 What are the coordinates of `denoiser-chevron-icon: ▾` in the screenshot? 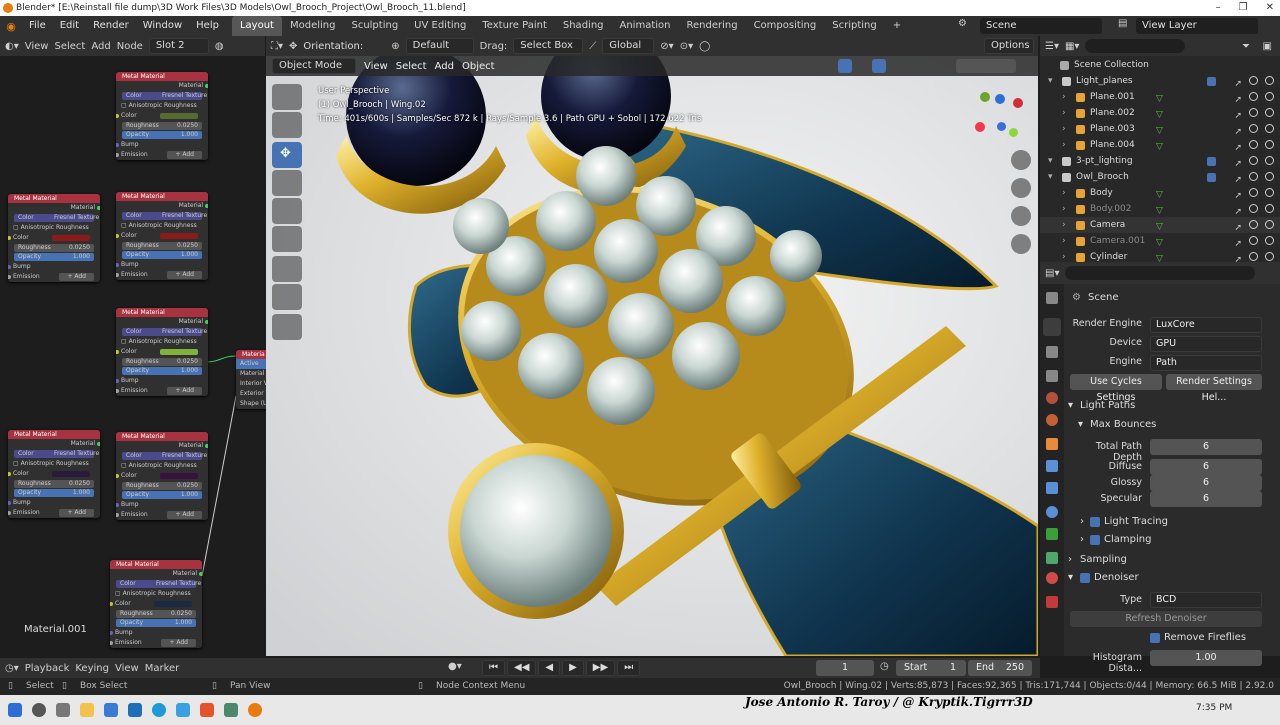 It's located at (1070, 577).